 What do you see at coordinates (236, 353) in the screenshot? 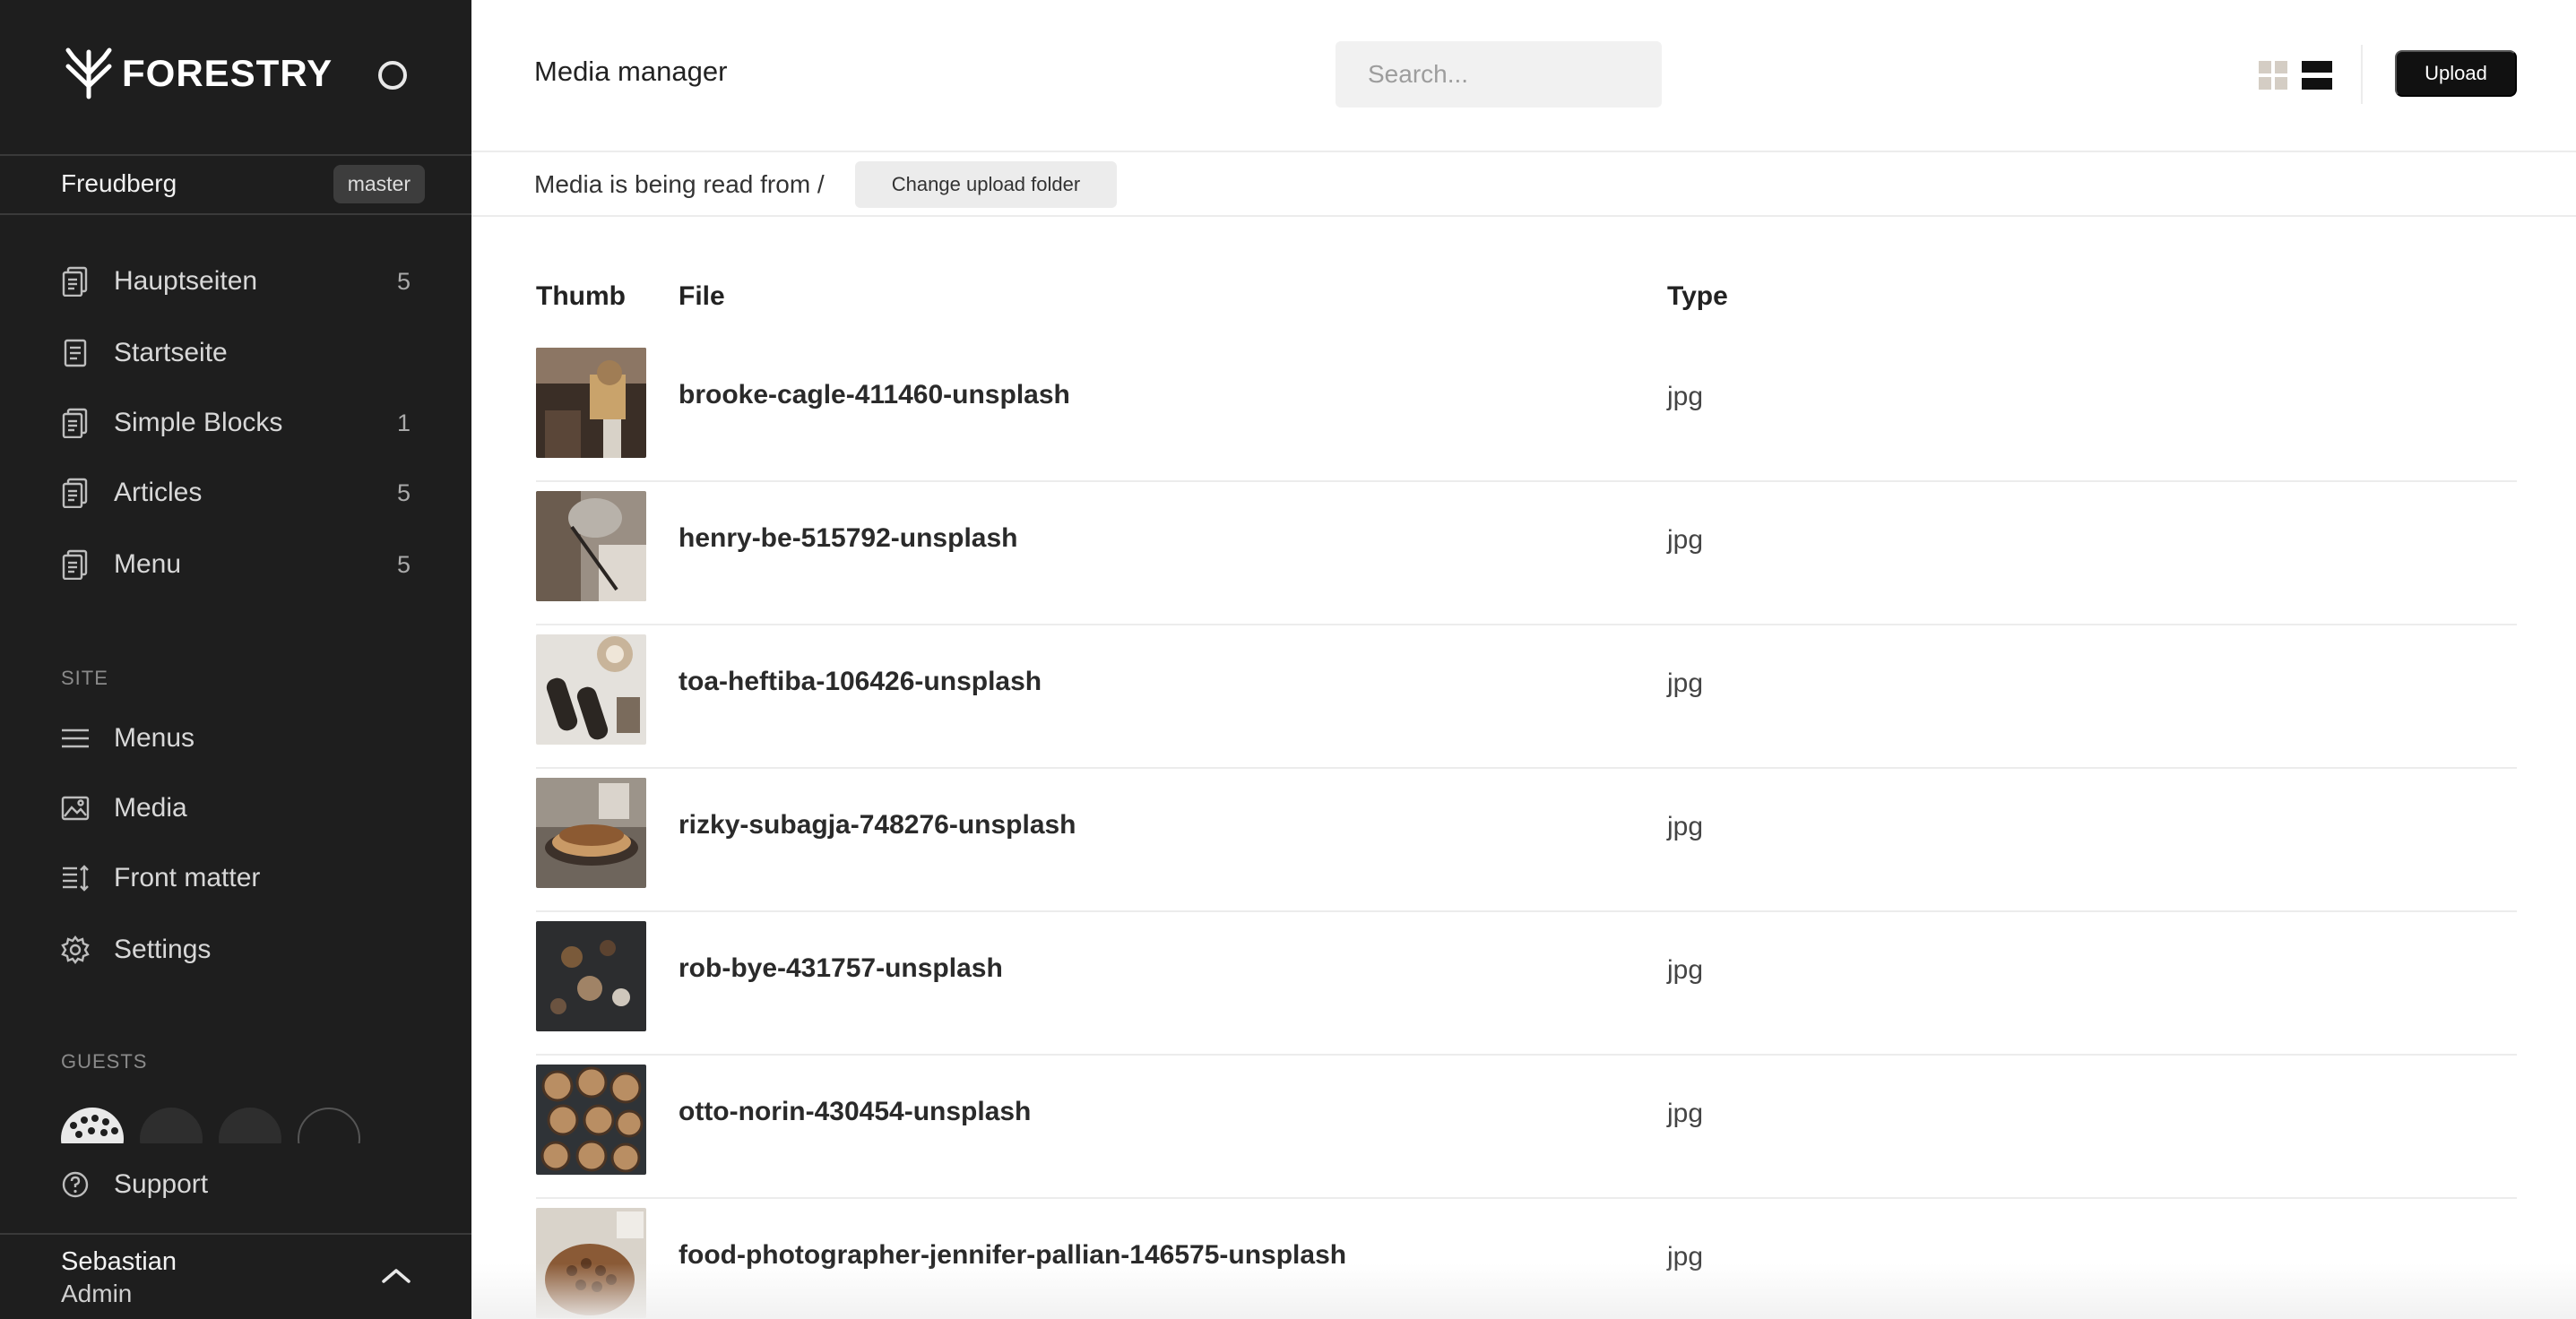
I see `sidebar-item-startseite: Startseite` at bounding box center [236, 353].